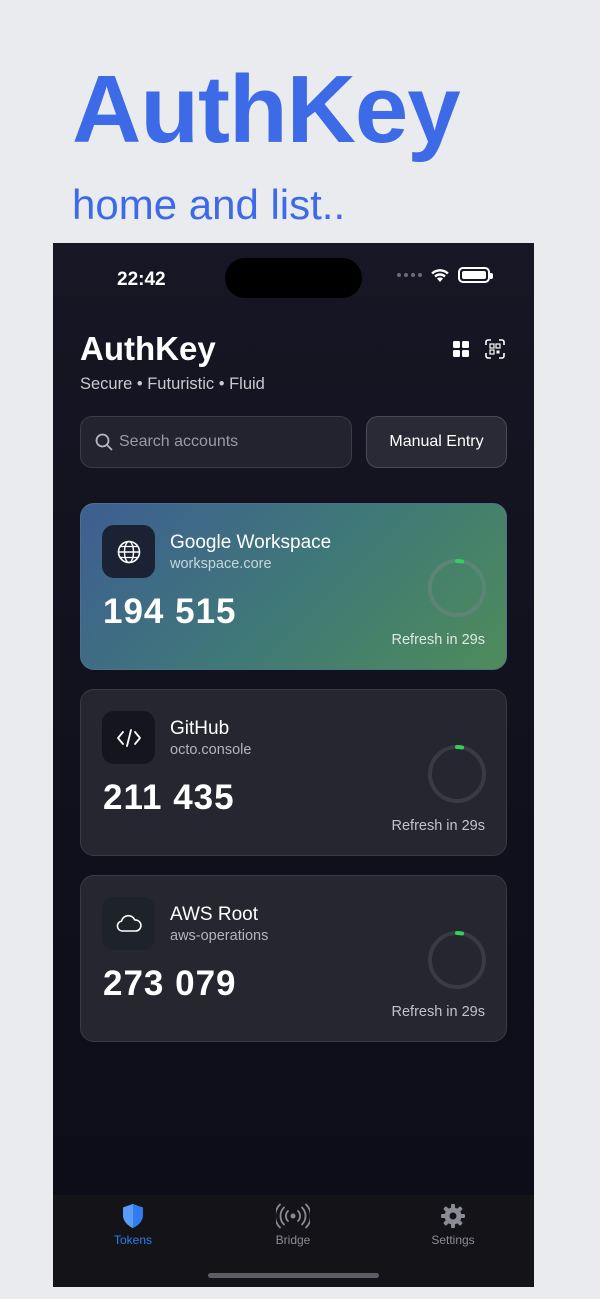 This screenshot has height=1299, width=600. What do you see at coordinates (211, 750) in the screenshot?
I see `account-issuer: octo.console` at bounding box center [211, 750].